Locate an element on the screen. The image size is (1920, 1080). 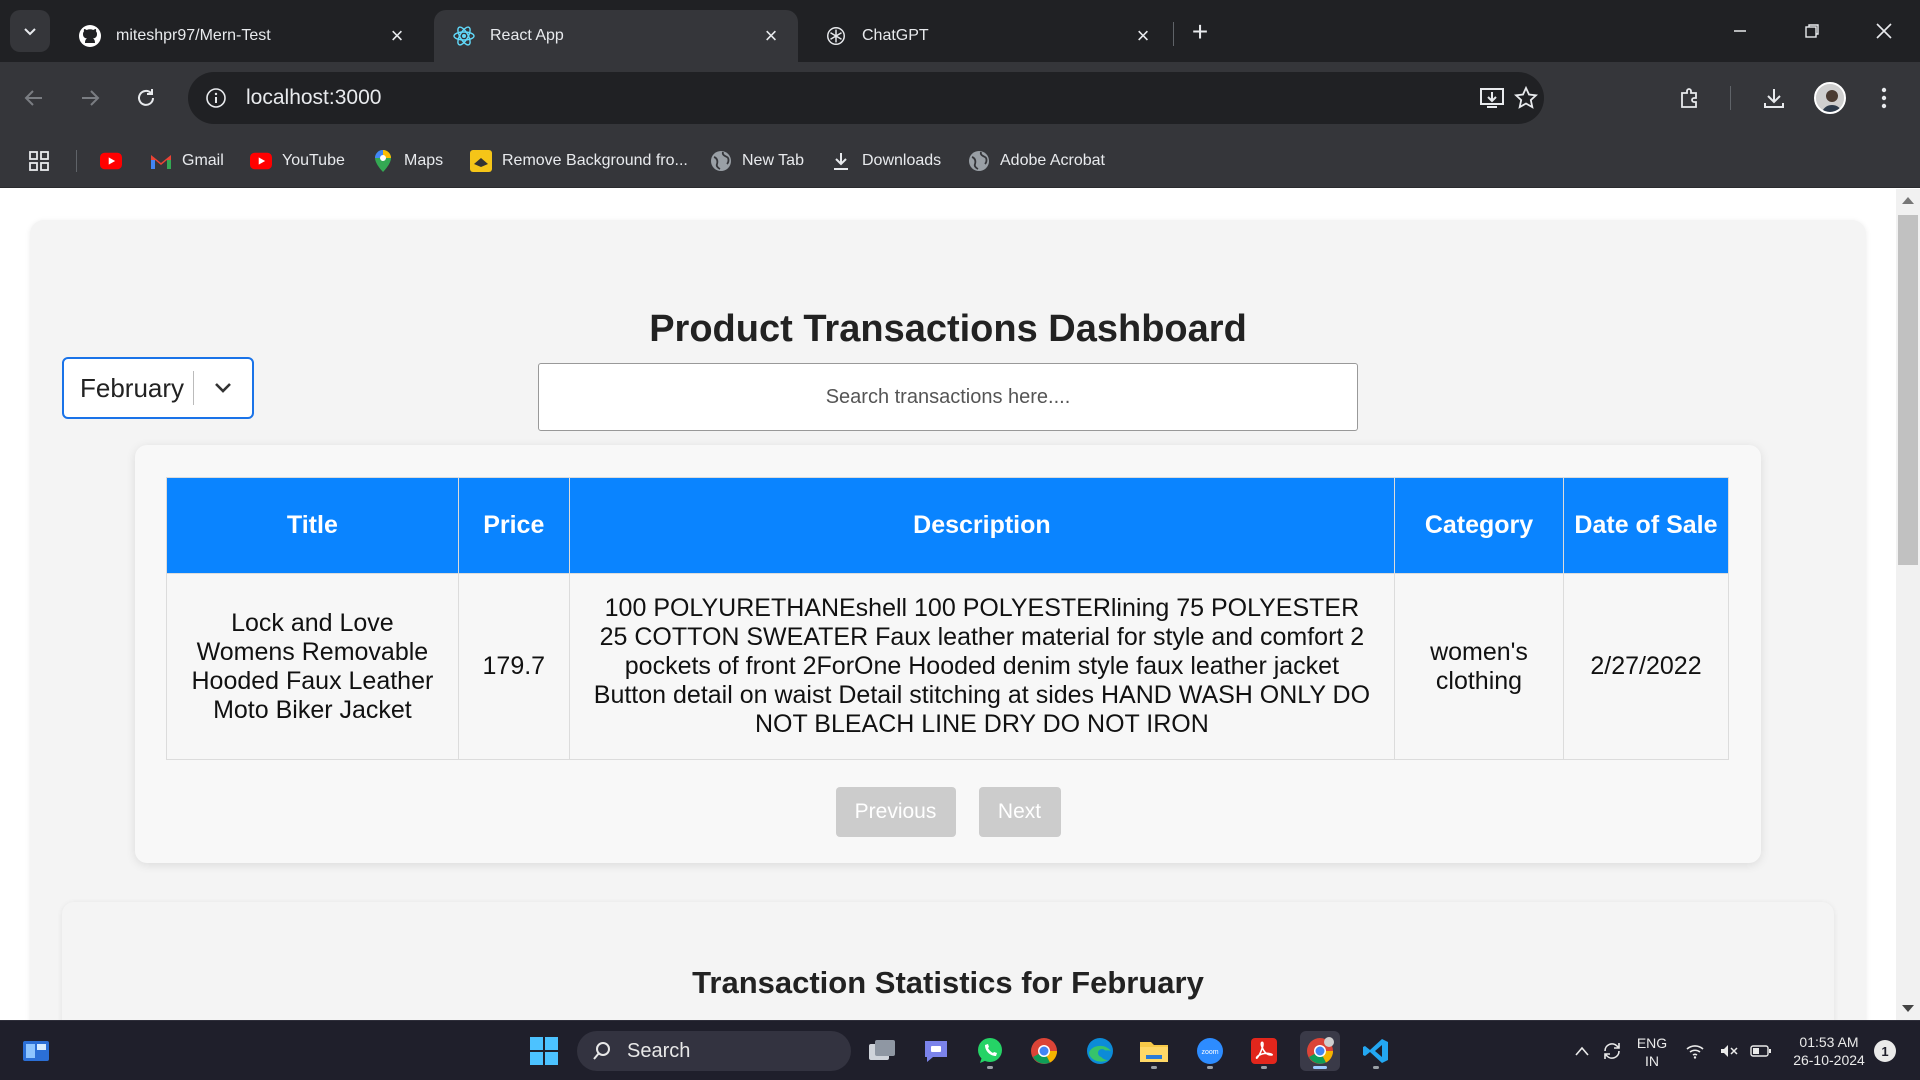
tab-chatgpt: ChatGPT × is located at coordinates (988, 36).